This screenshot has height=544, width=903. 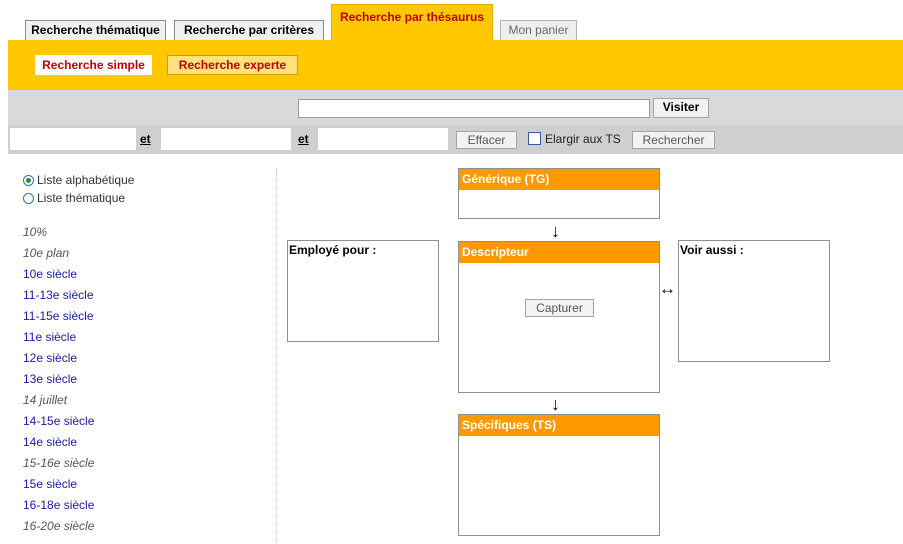 What do you see at coordinates (559, 475) in the screenshot?
I see `specifiques-box: Spécifiques (TS)` at bounding box center [559, 475].